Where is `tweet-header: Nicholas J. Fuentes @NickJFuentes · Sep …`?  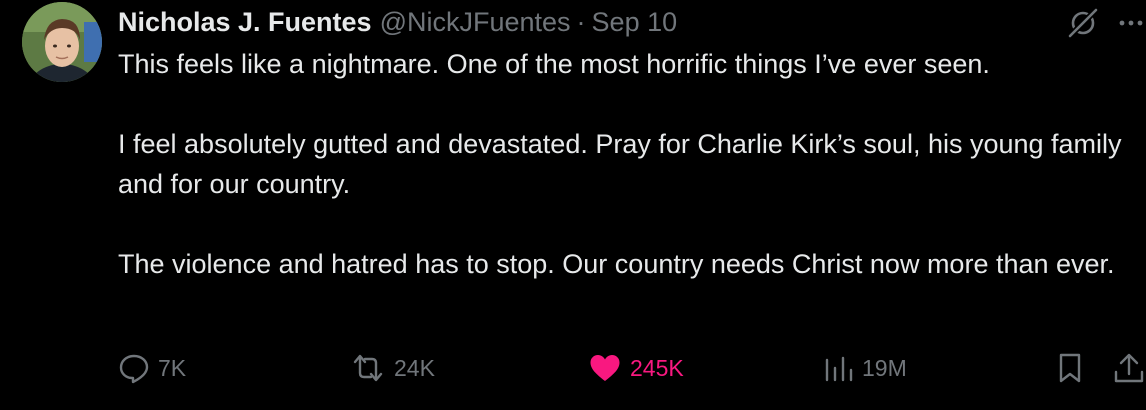 tweet-header: Nicholas J. Fuentes @NickJFuentes · Sep … is located at coordinates (397, 22).